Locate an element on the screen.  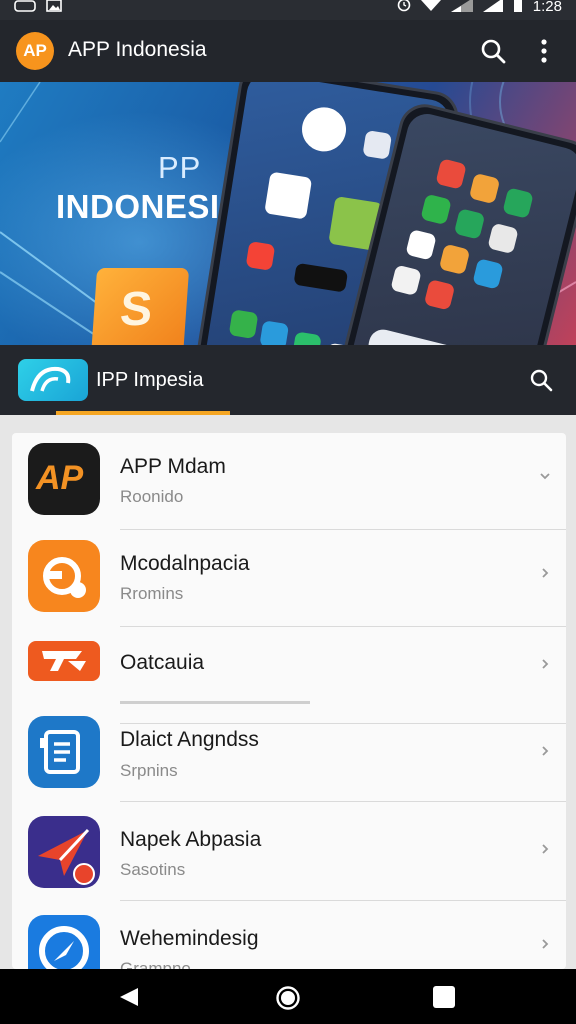
app-name: Dlaict Angndss is located at coordinates (189, 739).